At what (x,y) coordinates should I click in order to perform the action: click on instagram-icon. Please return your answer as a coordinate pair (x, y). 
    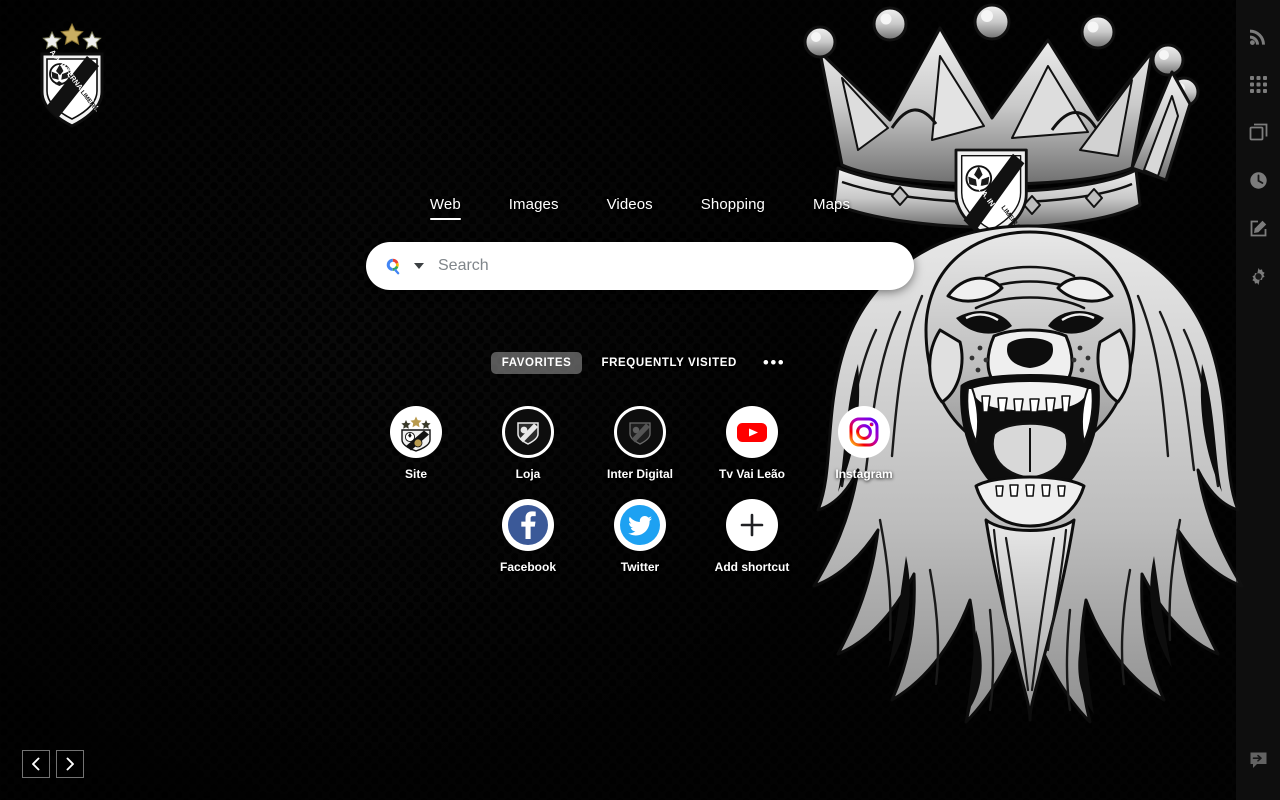
    Looking at the image, I should click on (864, 432).